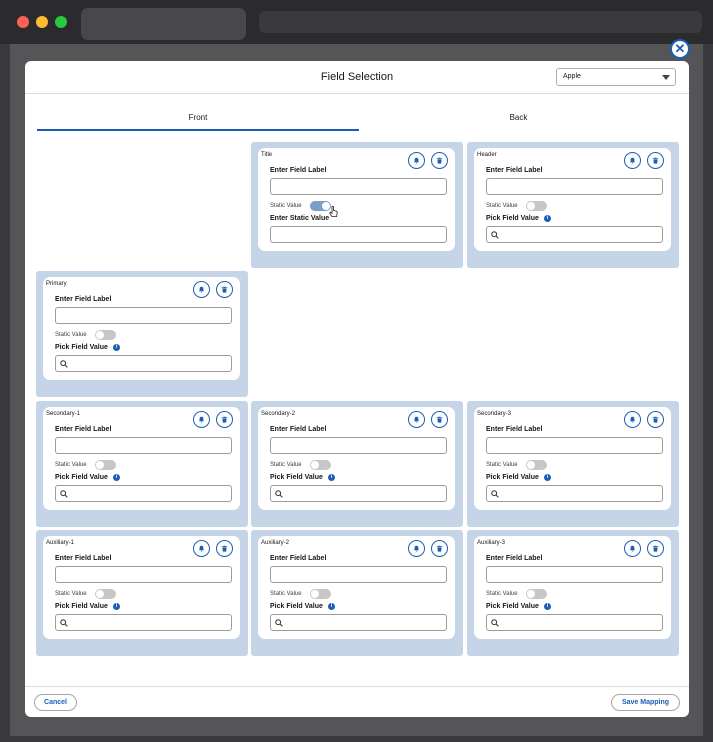  I want to click on window-close-dot, so click(23, 22).